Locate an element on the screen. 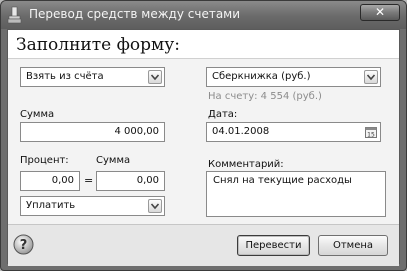  amount-label: Сумма is located at coordinates (37, 114).